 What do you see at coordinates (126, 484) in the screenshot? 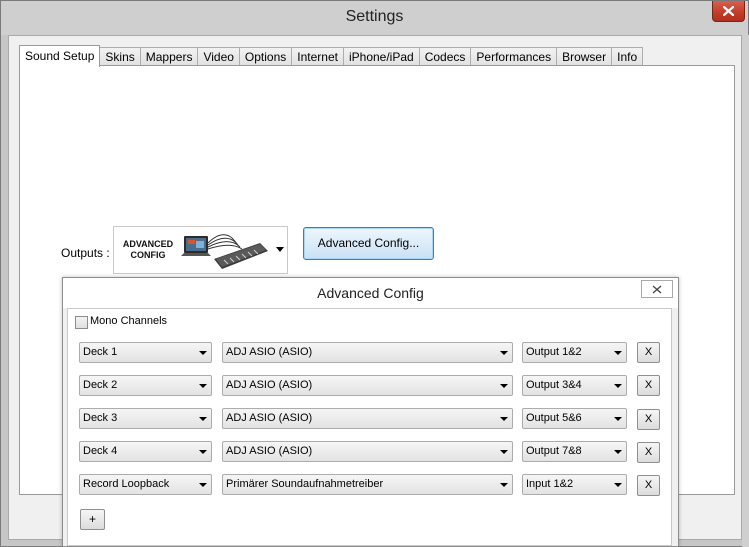
I see `channel-value: Record Loopback` at bounding box center [126, 484].